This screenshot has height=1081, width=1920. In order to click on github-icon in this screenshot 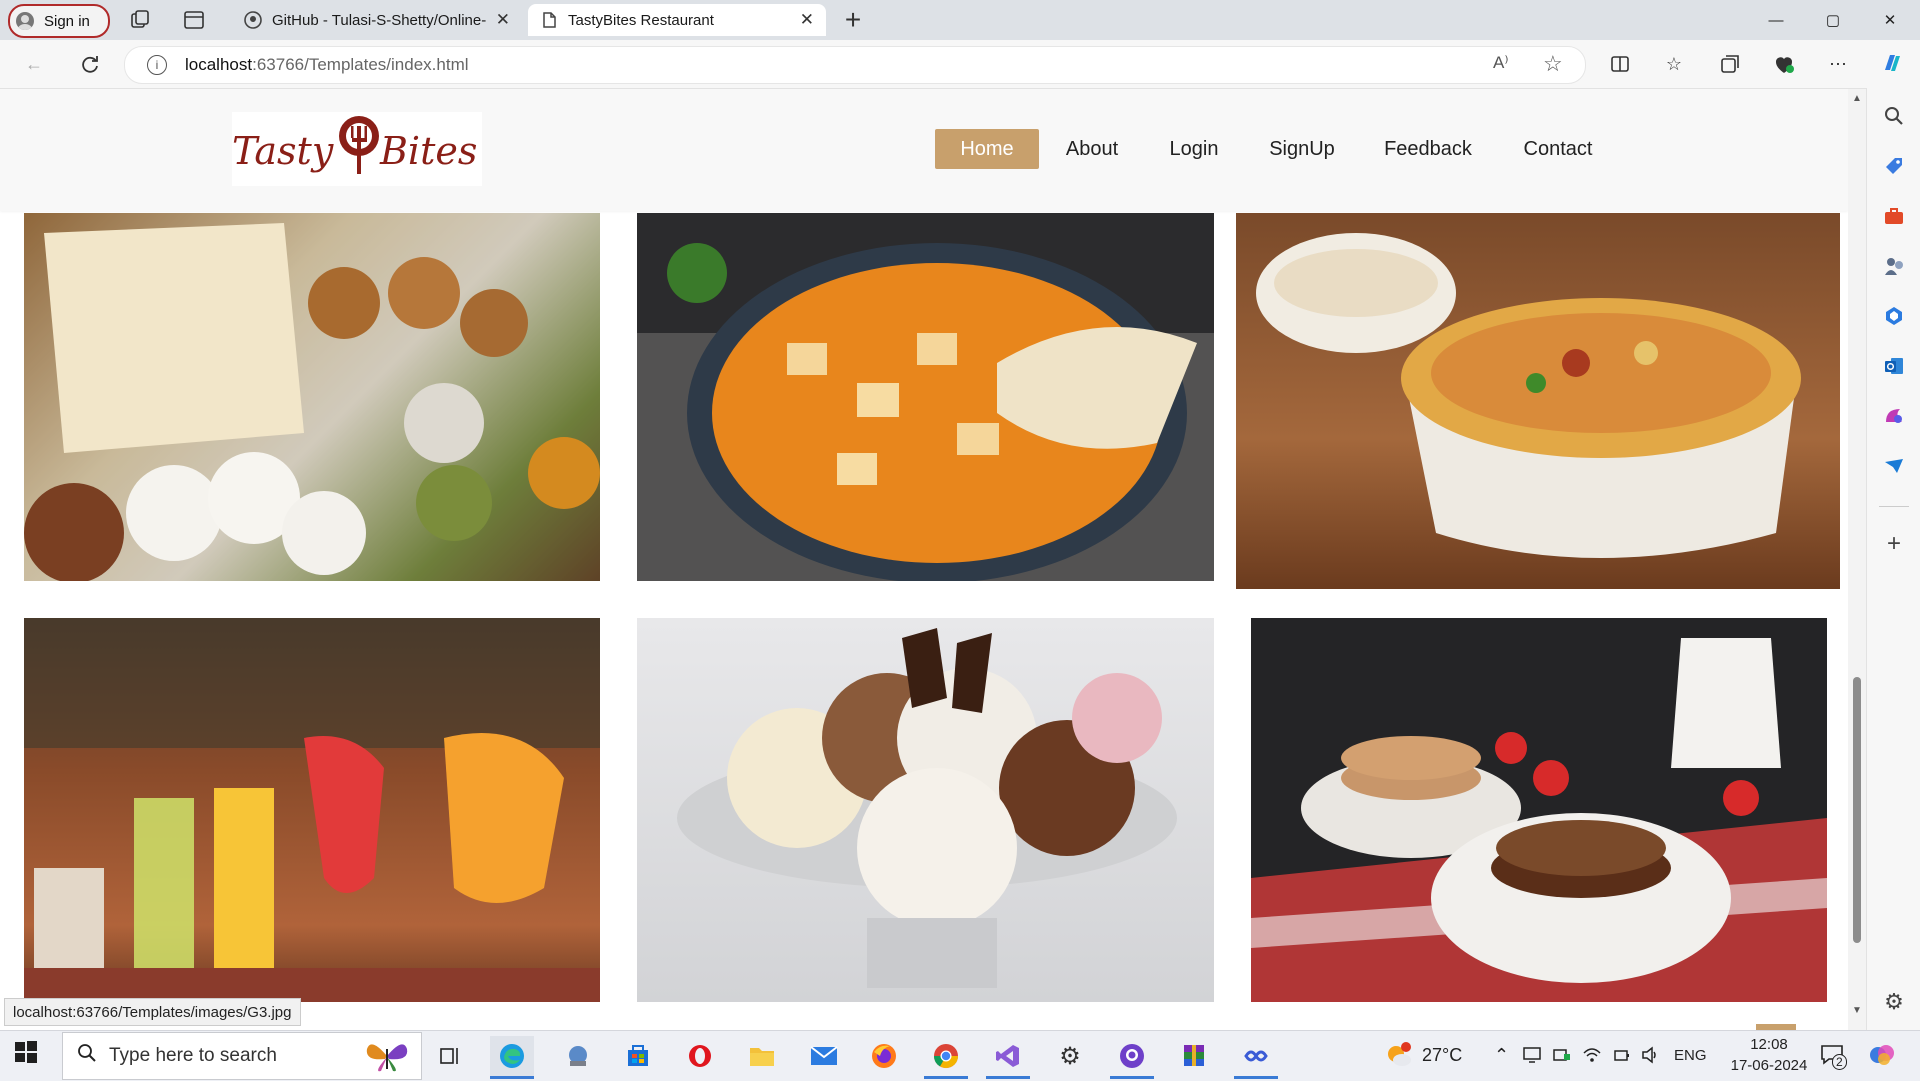, I will do `click(253, 20)`.